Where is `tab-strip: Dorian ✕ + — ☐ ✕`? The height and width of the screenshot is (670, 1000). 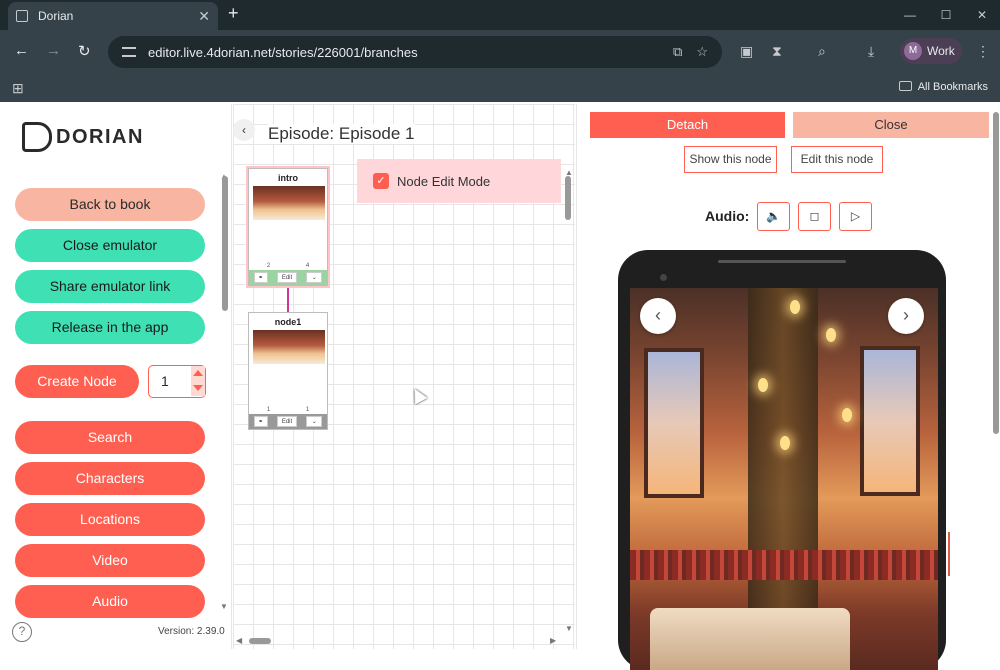 tab-strip: Dorian ✕ + — ☐ ✕ is located at coordinates (500, 15).